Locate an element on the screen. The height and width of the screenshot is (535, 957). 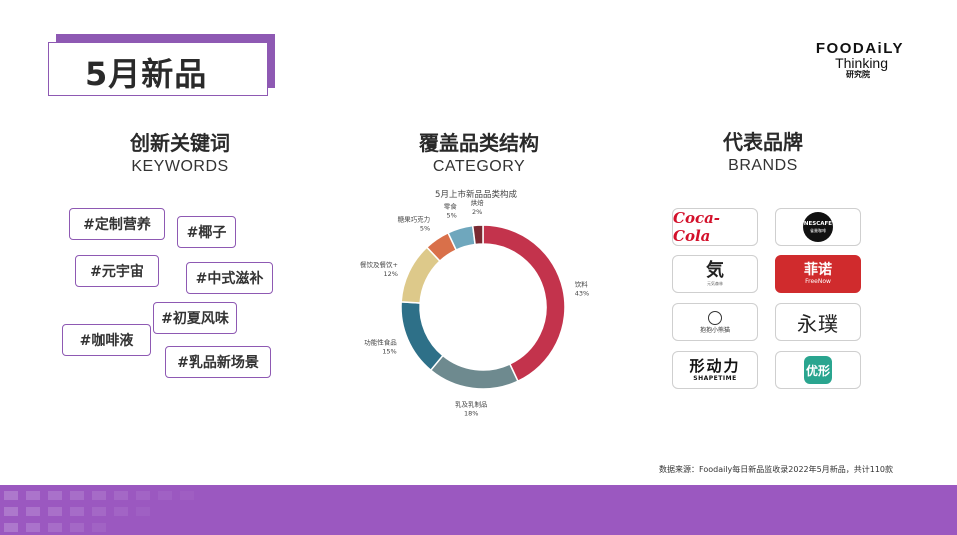
yongpu-logo: 永璞 is located at coordinates (818, 323).